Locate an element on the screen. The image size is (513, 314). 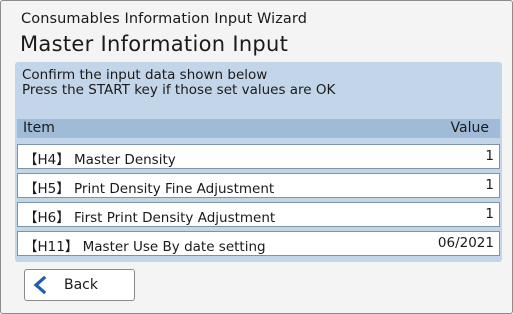
column-header-value: Value is located at coordinates (469, 128).